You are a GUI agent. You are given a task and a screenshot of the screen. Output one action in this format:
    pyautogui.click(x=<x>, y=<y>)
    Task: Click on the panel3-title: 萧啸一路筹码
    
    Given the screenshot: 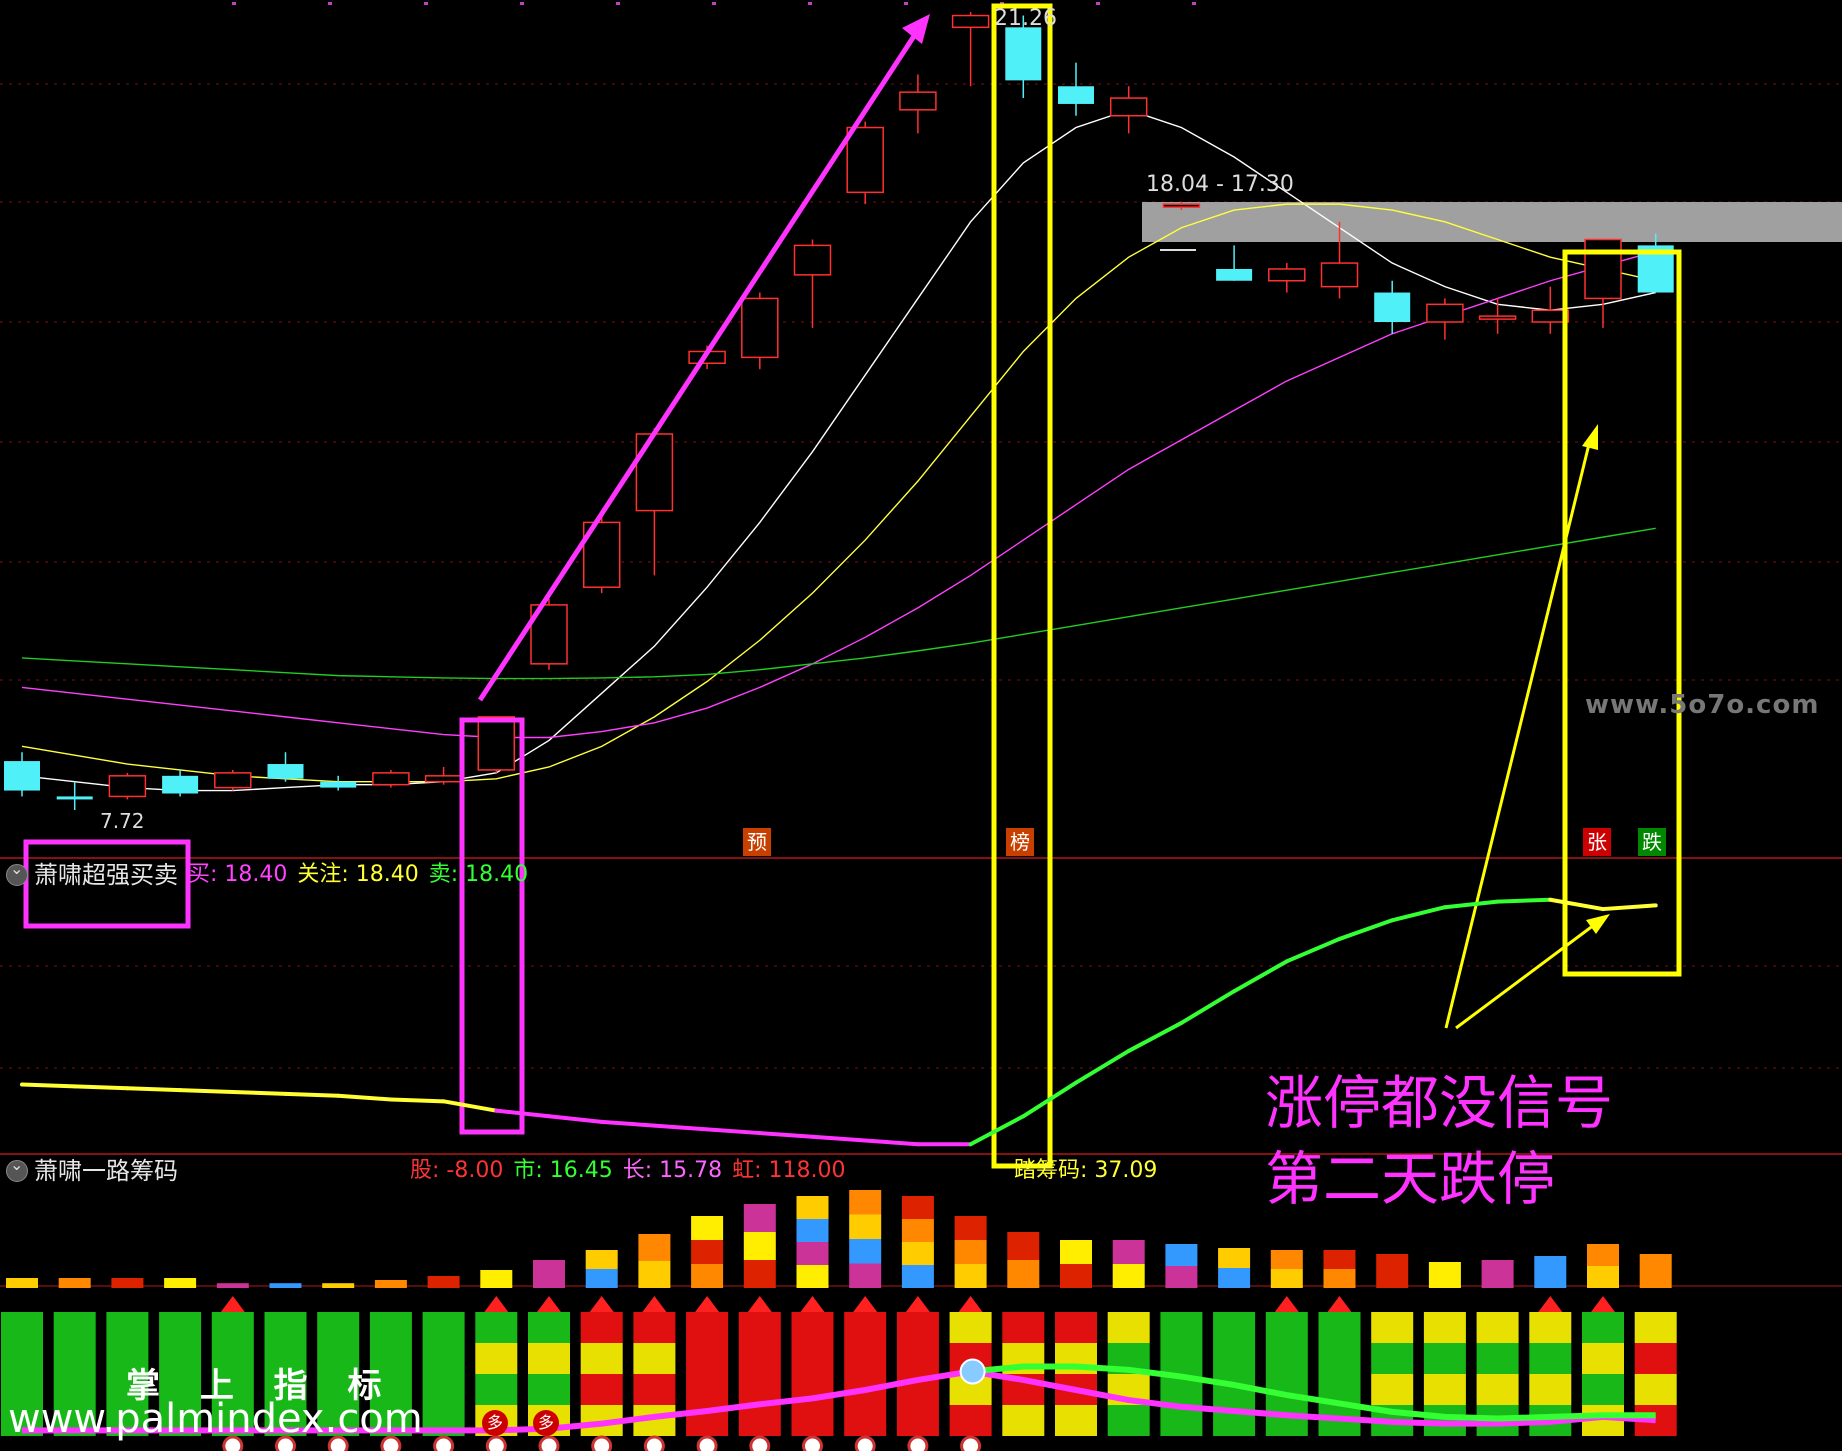 What is the action you would take?
    pyautogui.click(x=106, y=1171)
    